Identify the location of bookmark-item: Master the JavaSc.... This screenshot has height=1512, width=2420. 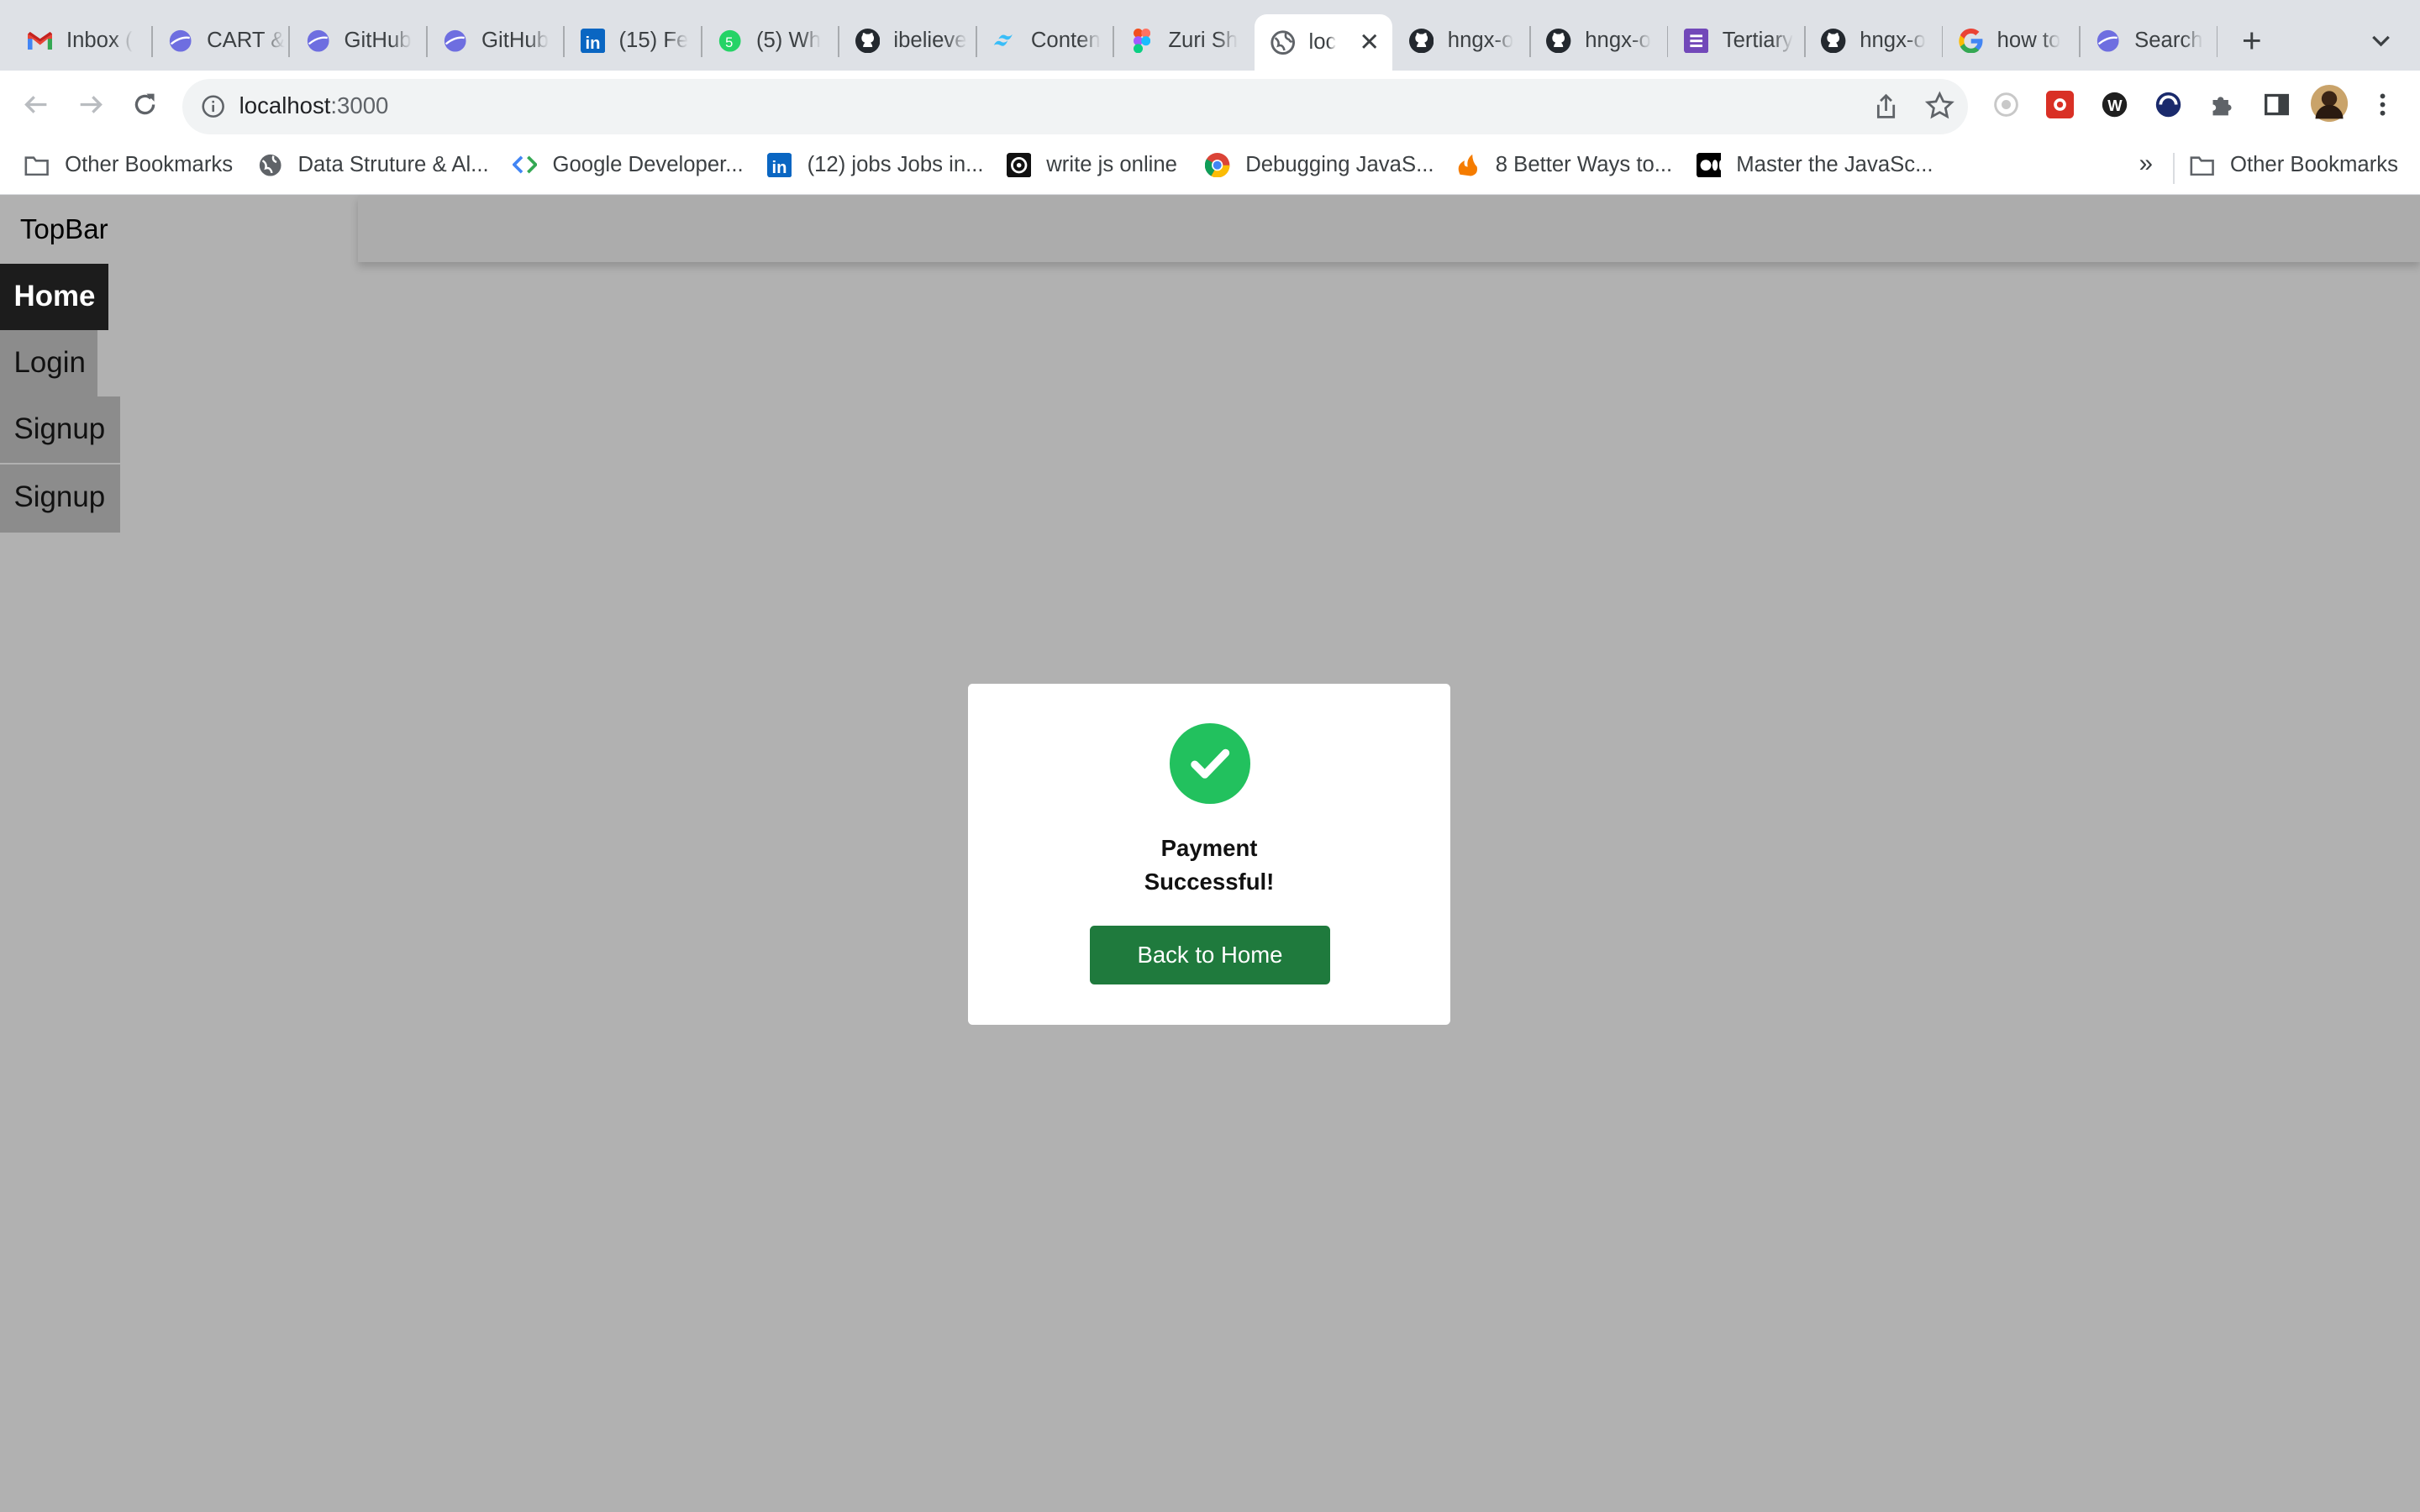
(1814, 165).